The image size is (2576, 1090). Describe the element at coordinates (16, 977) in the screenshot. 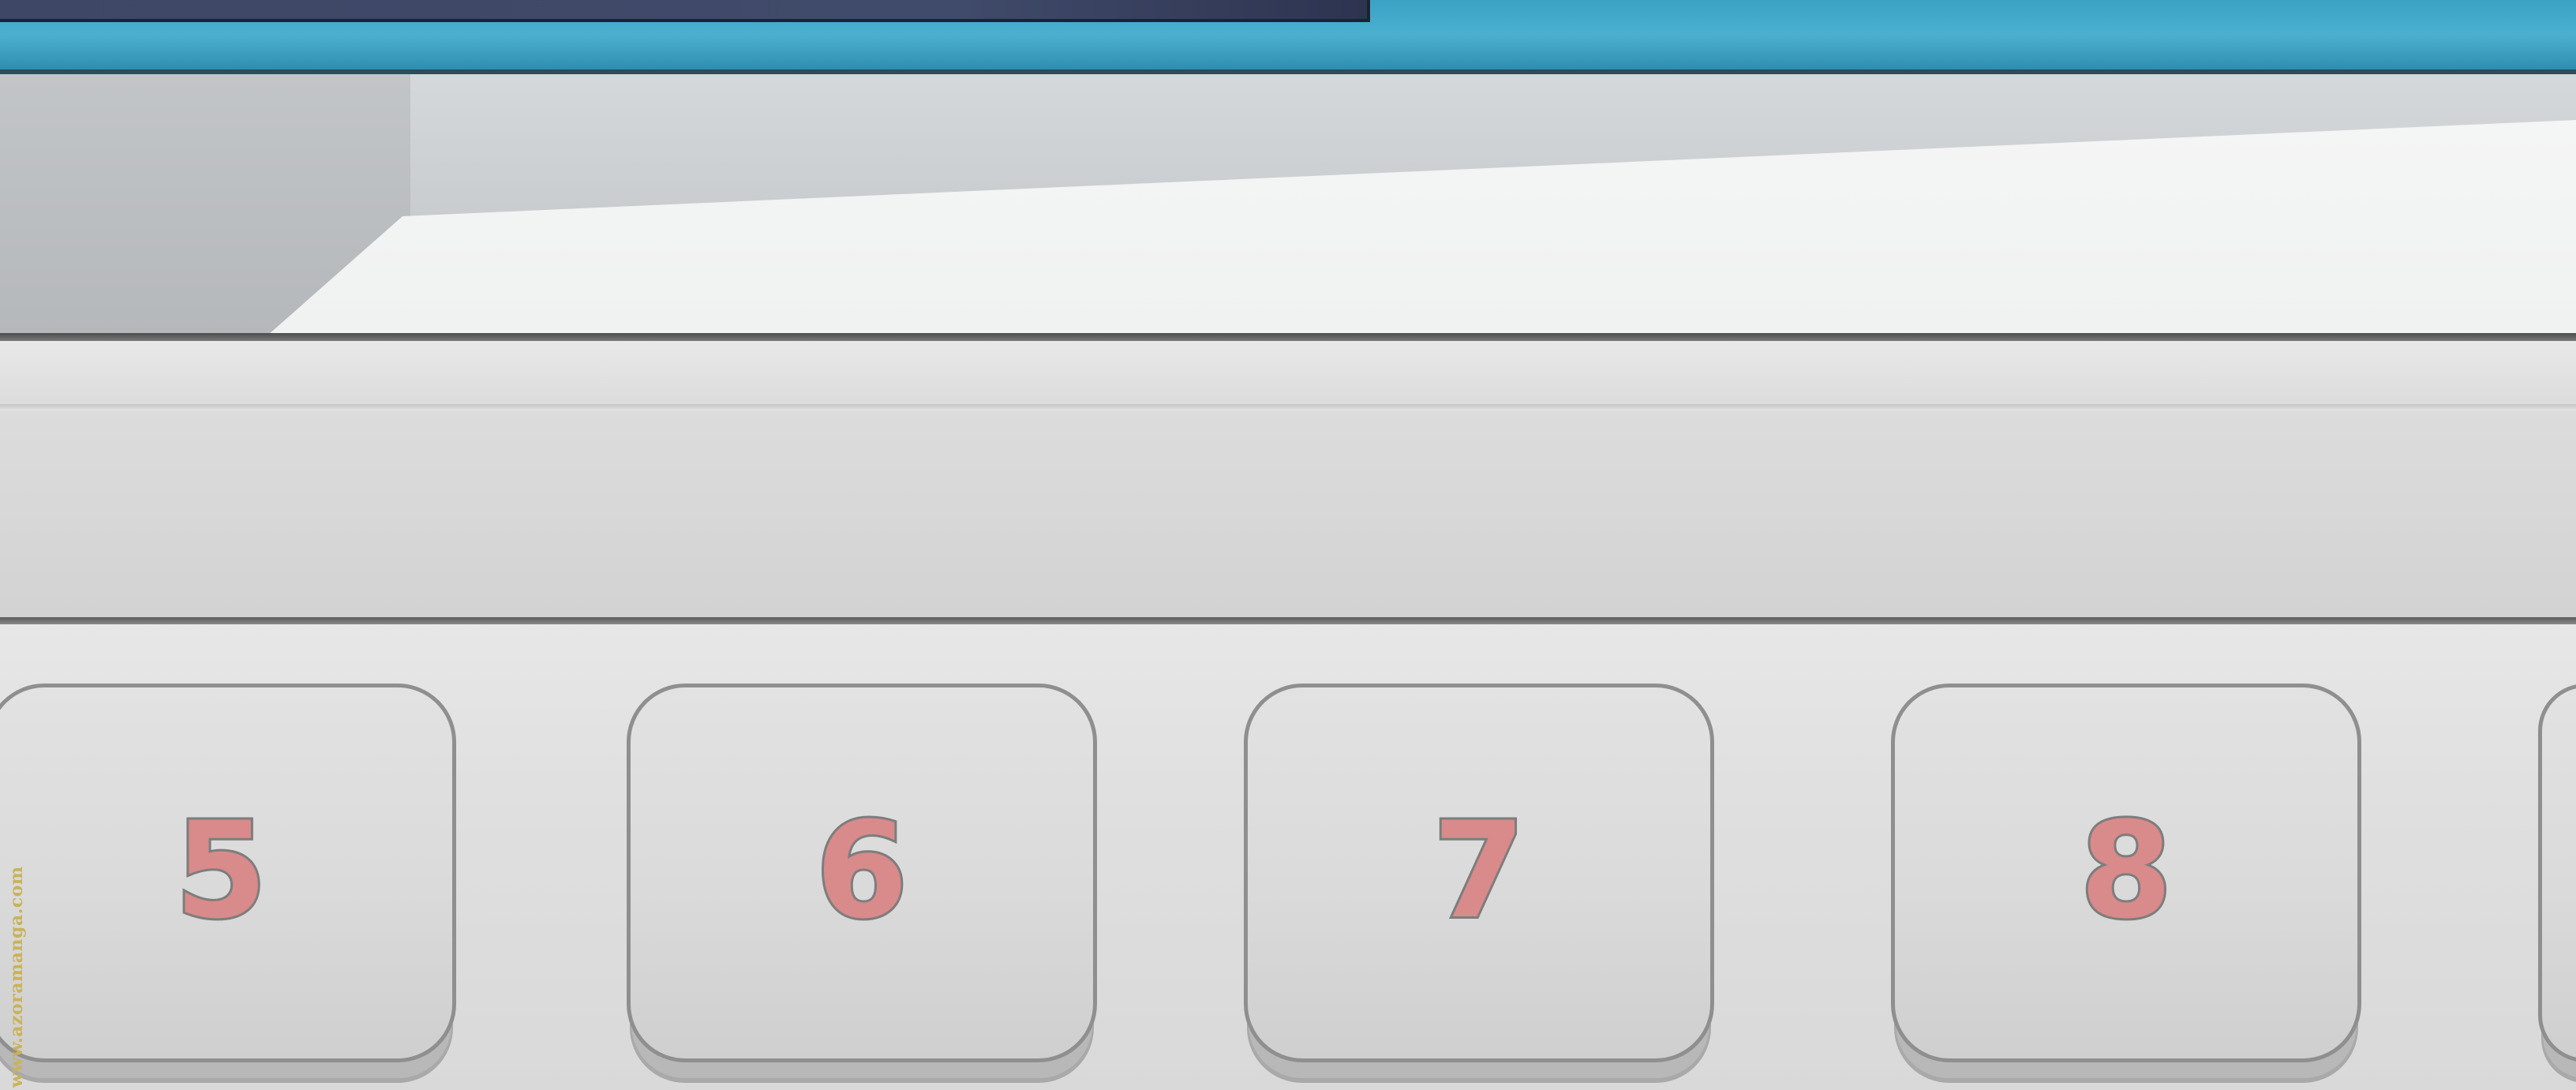

I see `watermark-text: www.azoramanga.com` at that location.